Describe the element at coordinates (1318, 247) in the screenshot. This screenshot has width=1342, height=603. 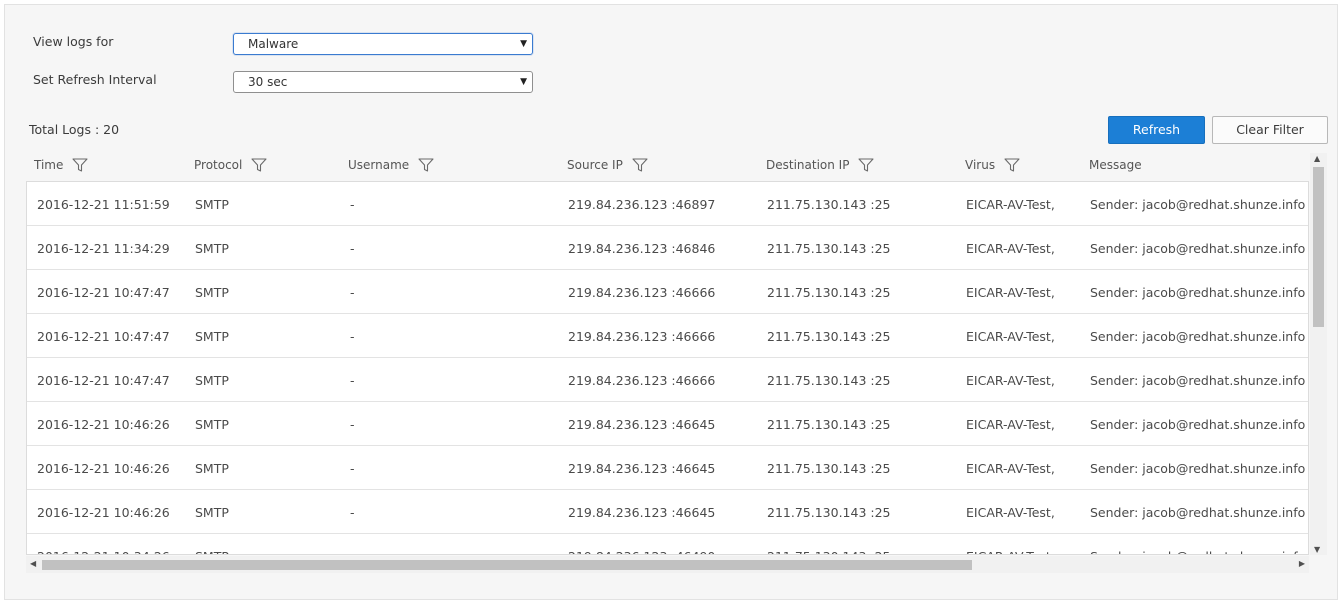
I see `vertical-scroll-thumb` at that location.